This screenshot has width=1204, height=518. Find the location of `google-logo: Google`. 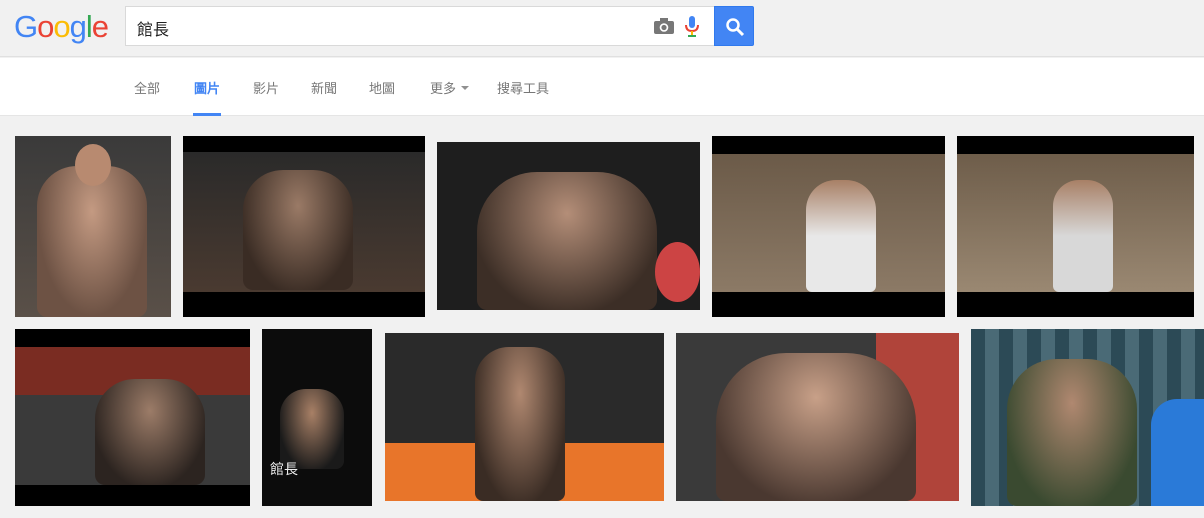

google-logo: Google is located at coordinates (61, 27).